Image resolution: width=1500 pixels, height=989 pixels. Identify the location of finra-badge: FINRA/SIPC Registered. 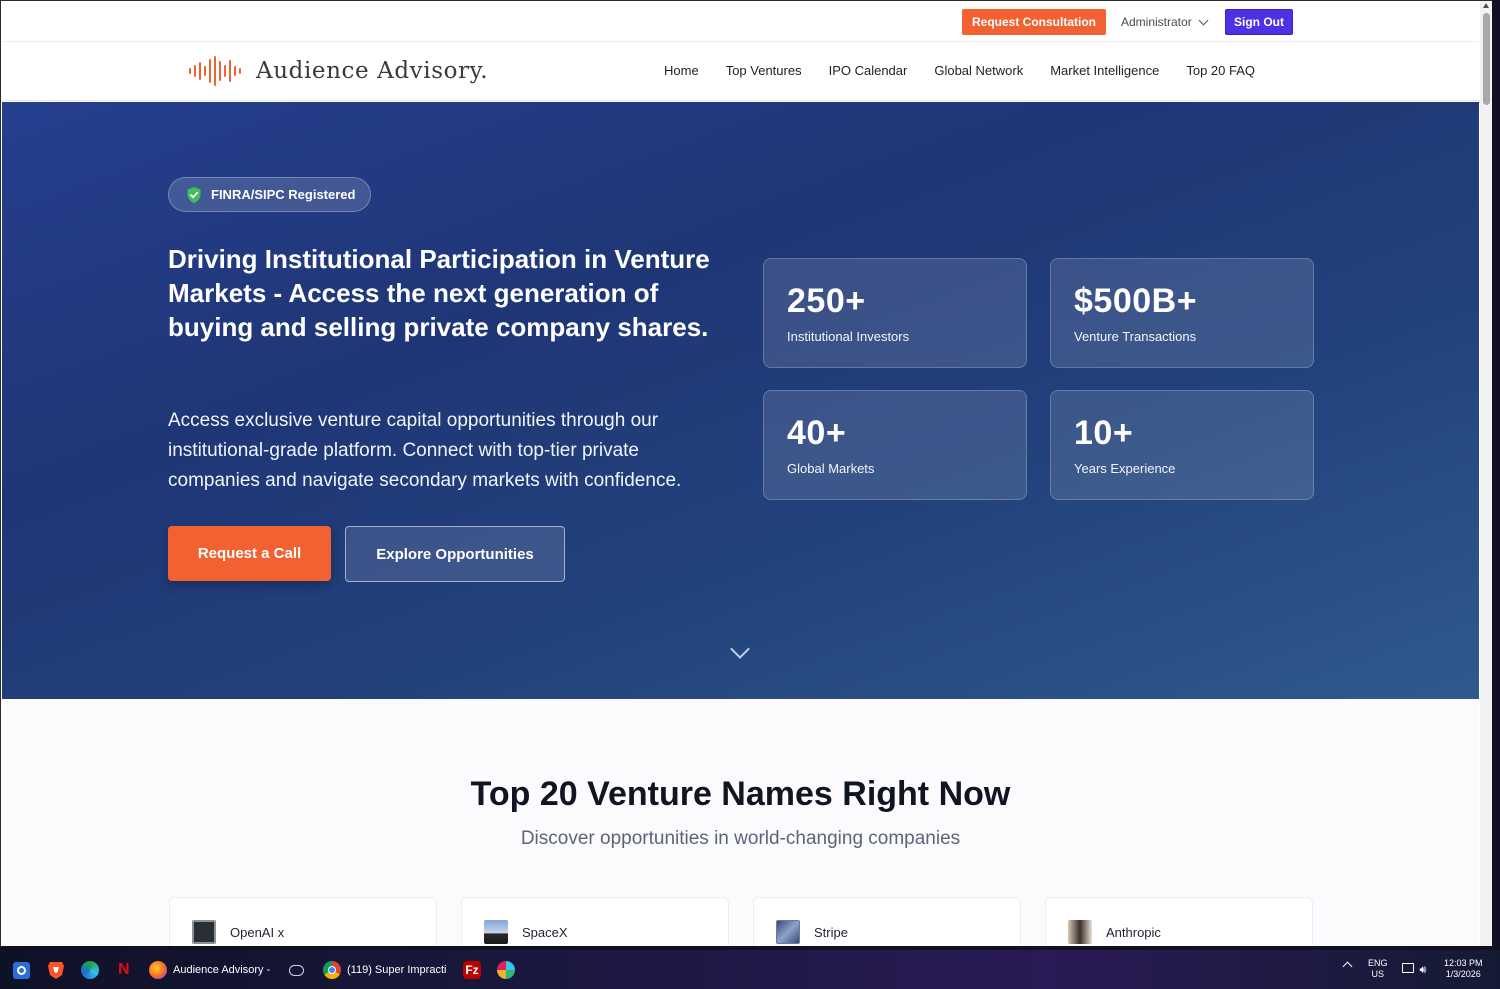
(270, 194).